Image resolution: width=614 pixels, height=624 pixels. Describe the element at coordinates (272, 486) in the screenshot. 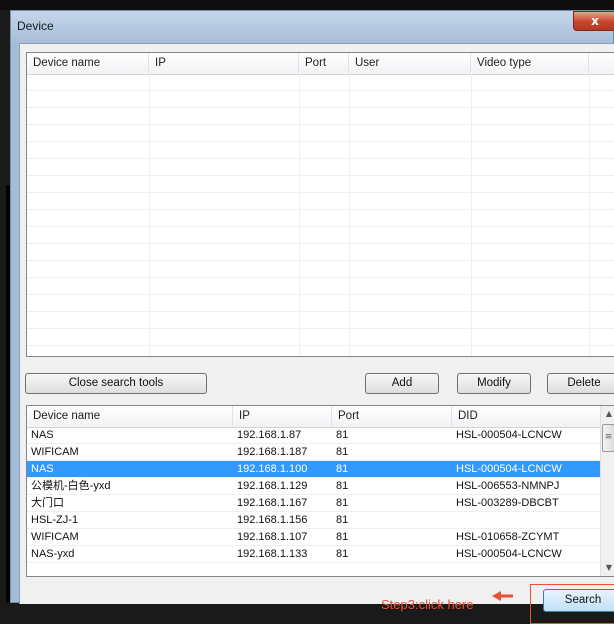

I see `cell-ip: 192.168.1.129` at that location.